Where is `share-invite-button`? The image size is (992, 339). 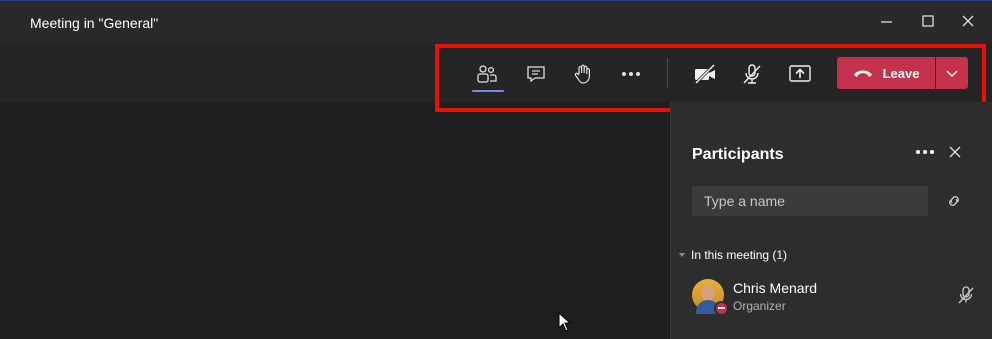 share-invite-button is located at coordinates (954, 201).